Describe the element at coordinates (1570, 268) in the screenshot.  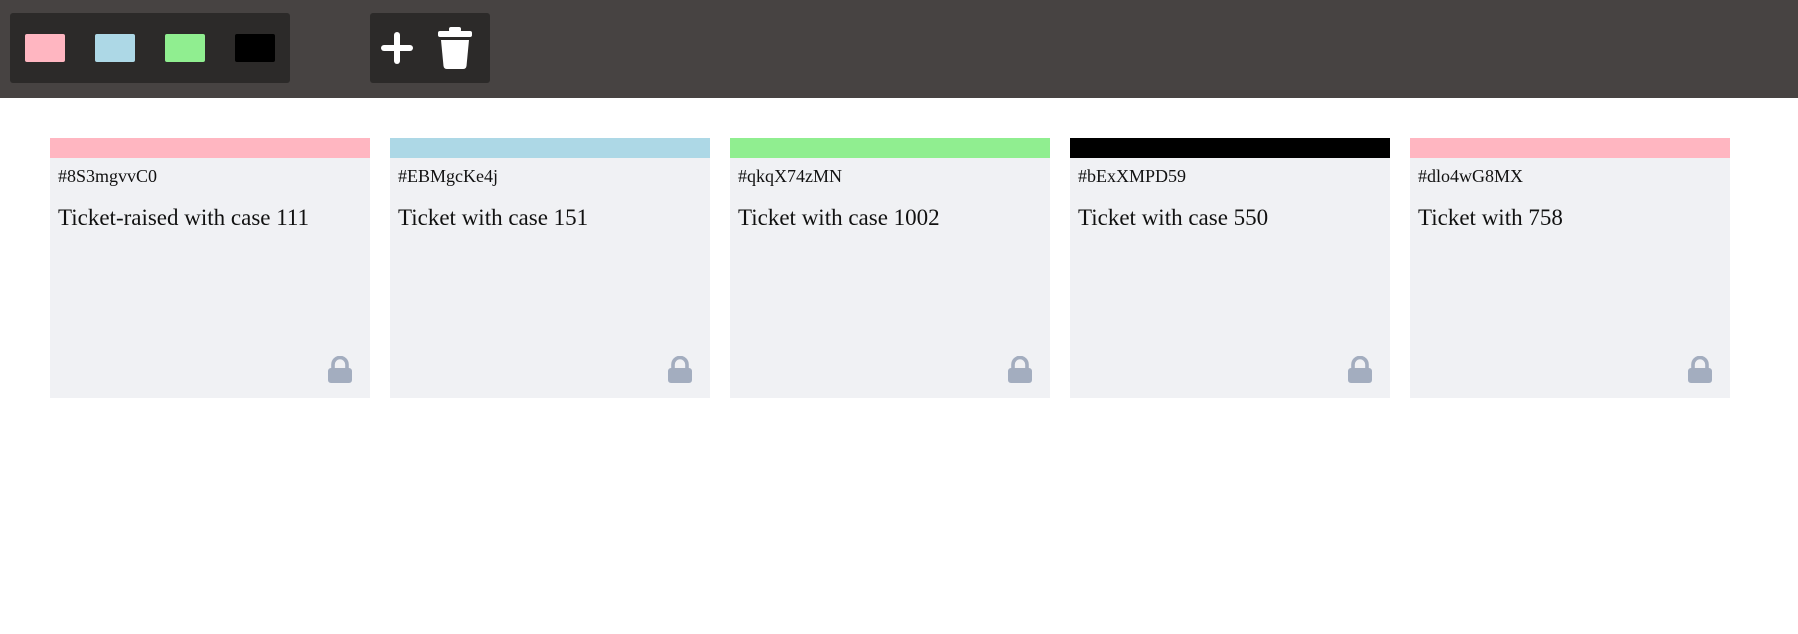
I see `ticket-card: #dlo4wG8MX Ticket with 758` at that location.